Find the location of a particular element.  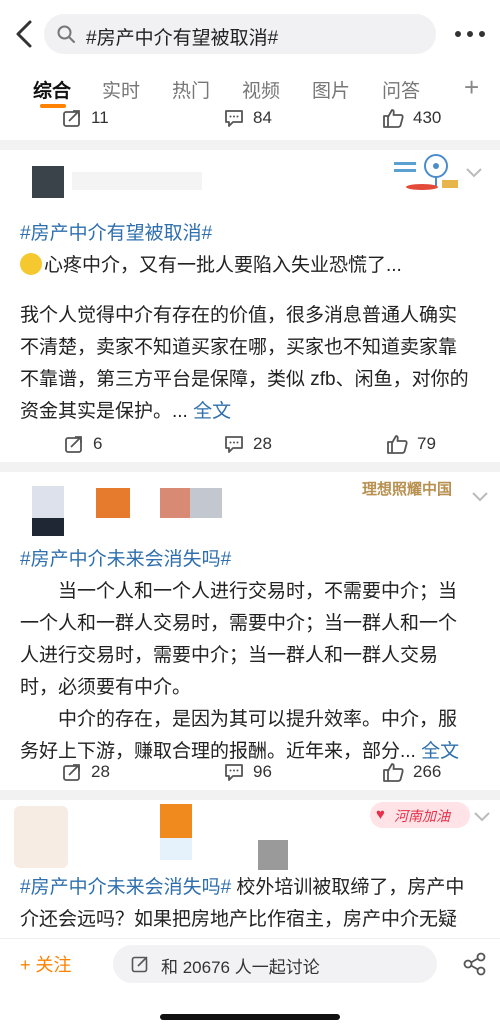

like-button: 266 is located at coordinates (411, 772).